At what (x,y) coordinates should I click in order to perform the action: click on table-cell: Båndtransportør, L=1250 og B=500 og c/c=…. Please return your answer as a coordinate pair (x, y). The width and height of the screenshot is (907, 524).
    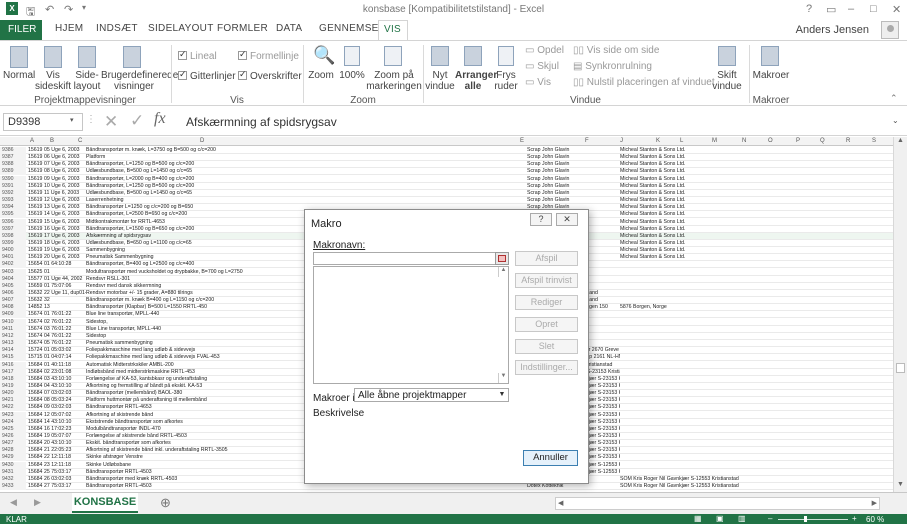
    Looking at the image, I should click on (306, 164).